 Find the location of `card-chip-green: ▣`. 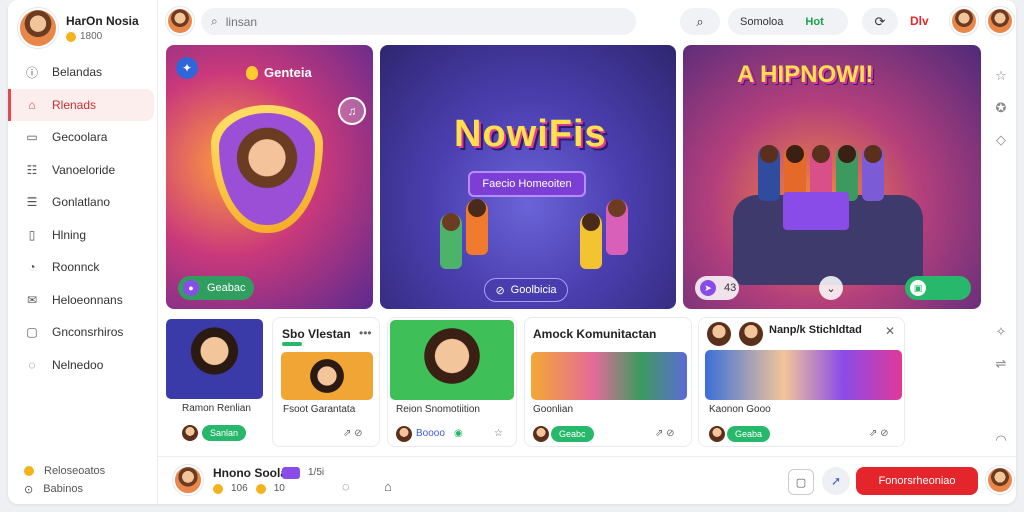

card-chip-green: ▣ is located at coordinates (938, 288).